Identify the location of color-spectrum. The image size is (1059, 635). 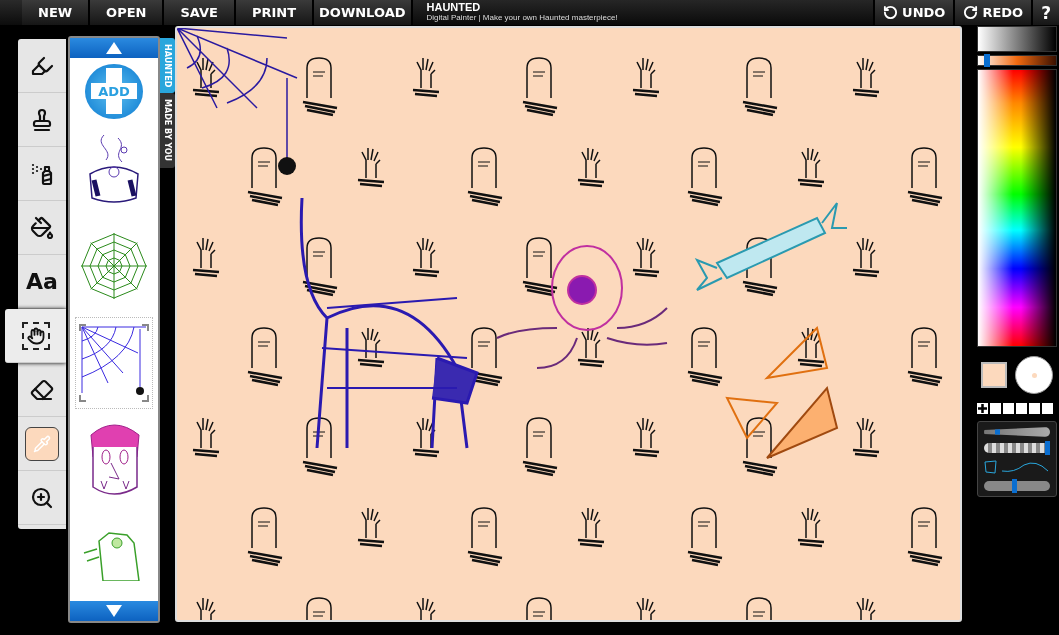
(1017, 208).